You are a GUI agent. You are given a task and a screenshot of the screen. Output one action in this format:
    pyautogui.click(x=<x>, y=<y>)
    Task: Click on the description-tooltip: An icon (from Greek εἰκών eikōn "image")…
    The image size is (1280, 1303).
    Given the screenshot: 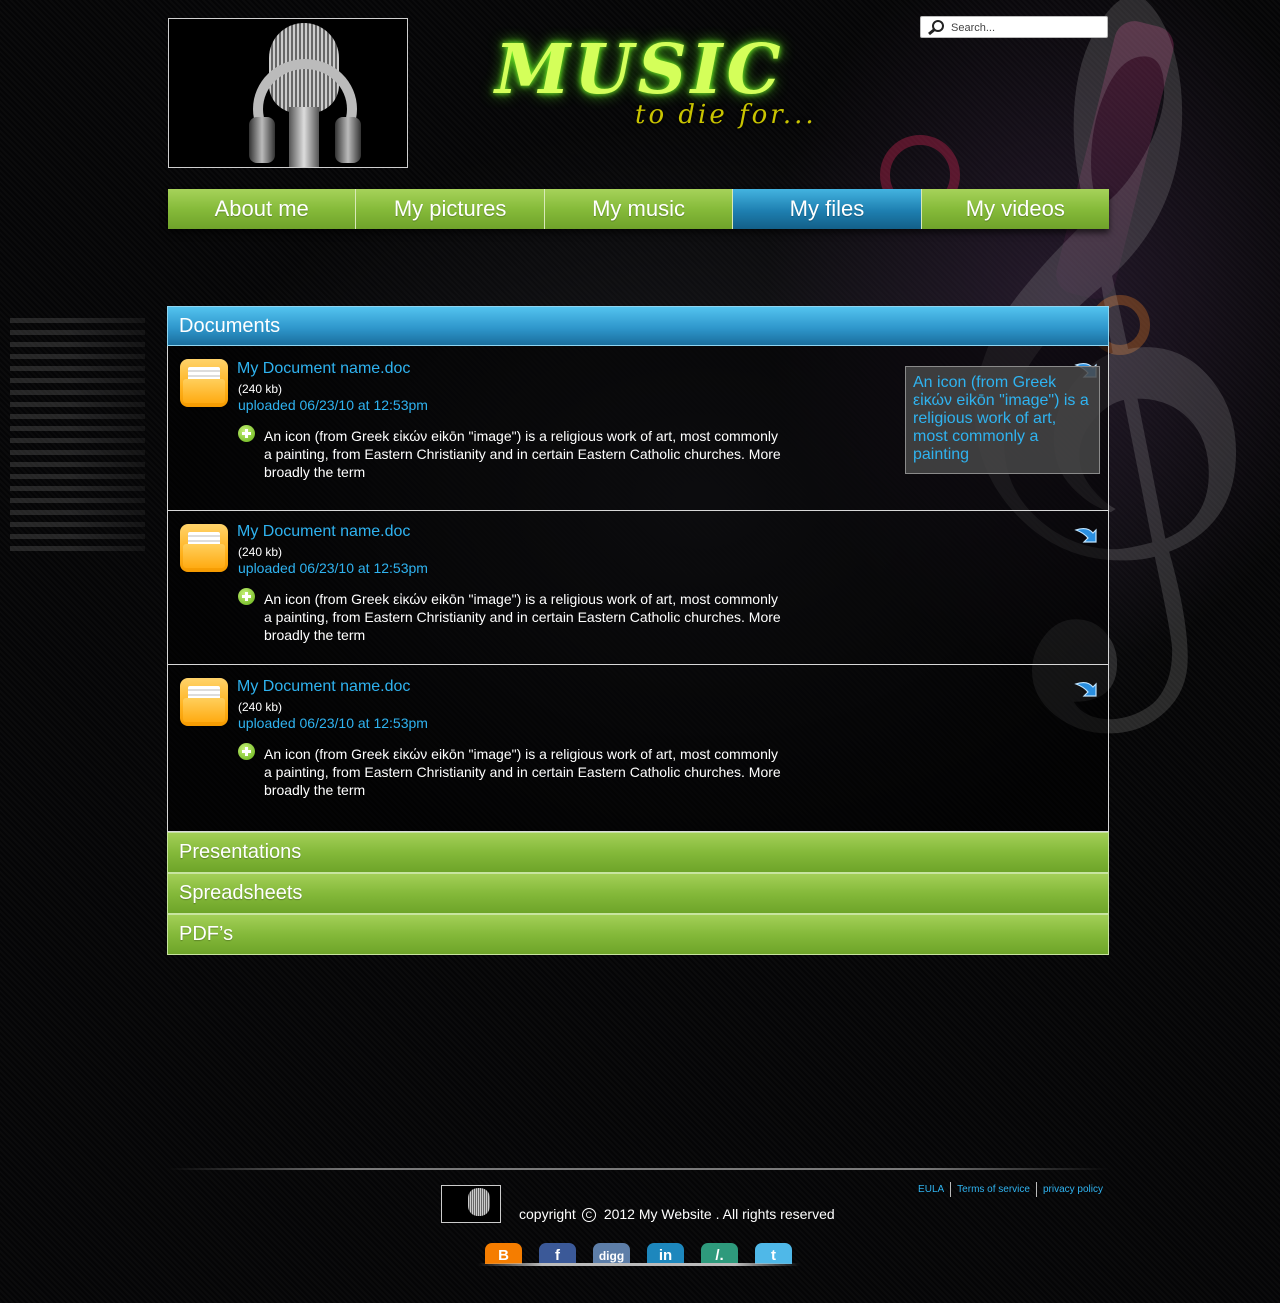 What is the action you would take?
    pyautogui.click(x=1002, y=420)
    